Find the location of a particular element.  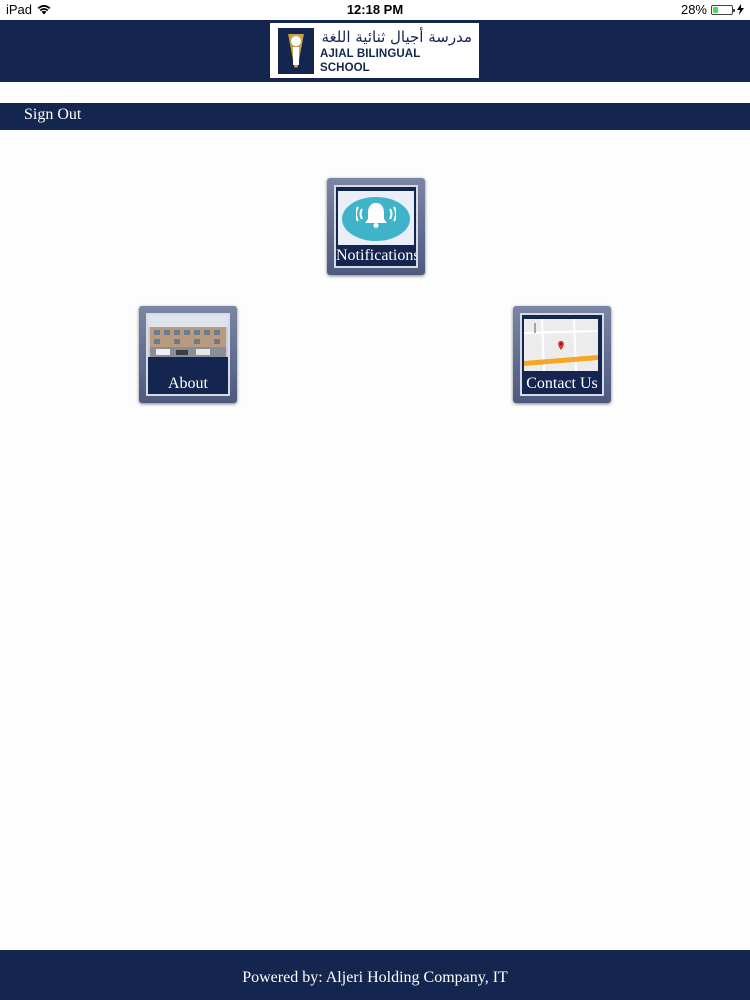

battery-fill is located at coordinates (715, 9).